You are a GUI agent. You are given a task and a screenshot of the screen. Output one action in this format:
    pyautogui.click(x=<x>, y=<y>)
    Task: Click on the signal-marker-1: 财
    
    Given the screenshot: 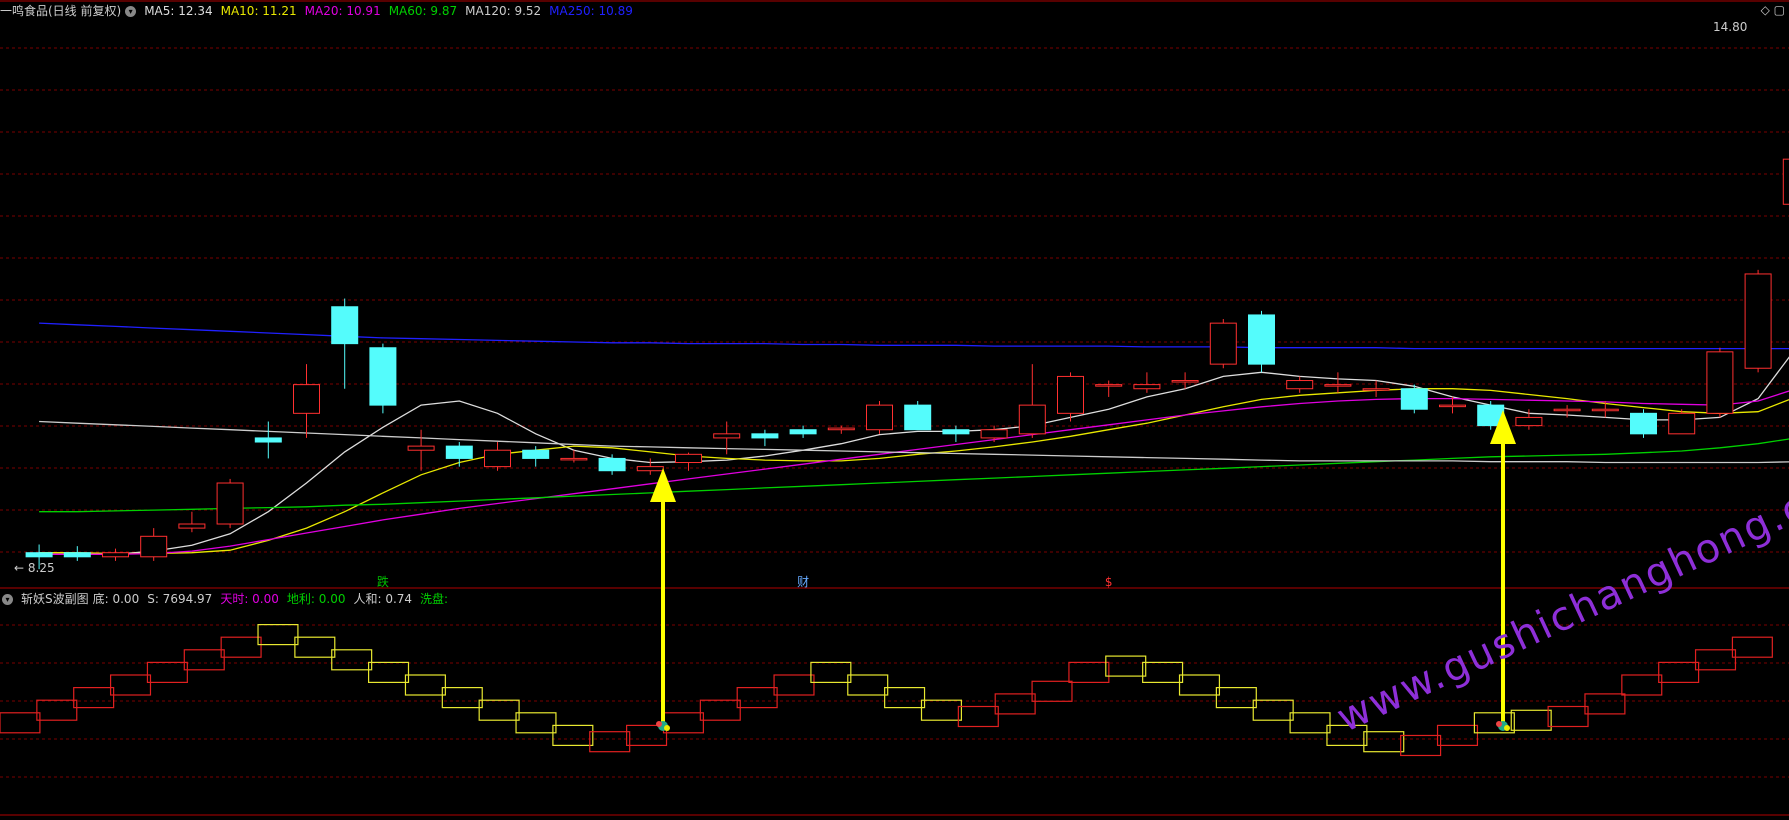 What is the action you would take?
    pyautogui.click(x=803, y=582)
    